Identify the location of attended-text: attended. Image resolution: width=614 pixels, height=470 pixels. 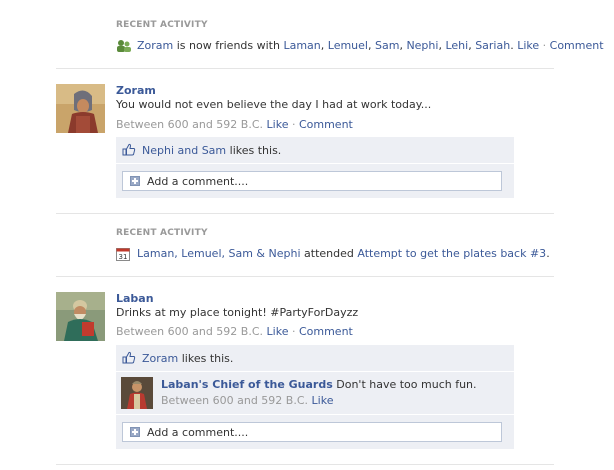
(329, 253).